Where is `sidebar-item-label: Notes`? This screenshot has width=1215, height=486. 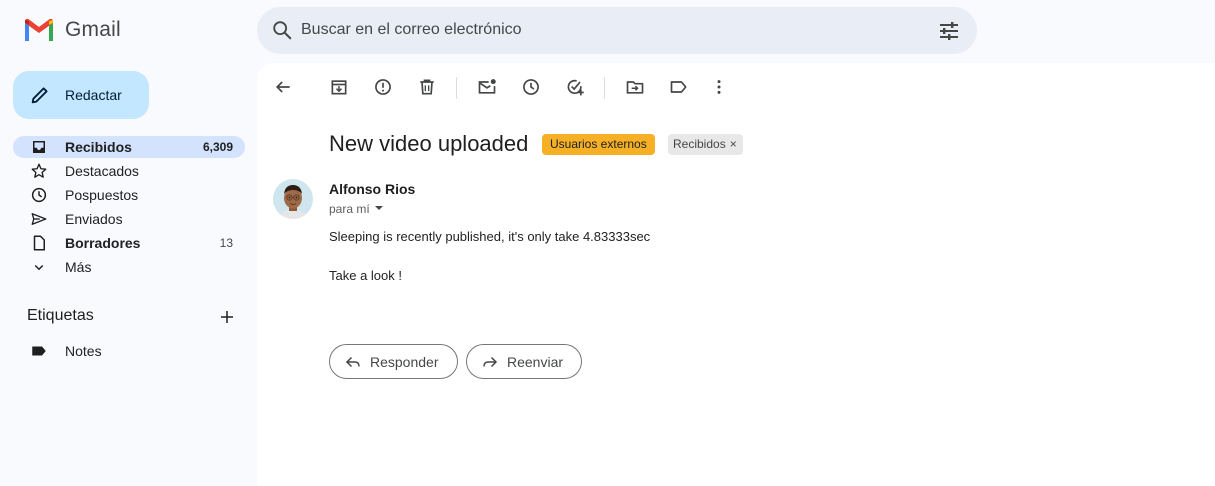 sidebar-item-label: Notes is located at coordinates (83, 351).